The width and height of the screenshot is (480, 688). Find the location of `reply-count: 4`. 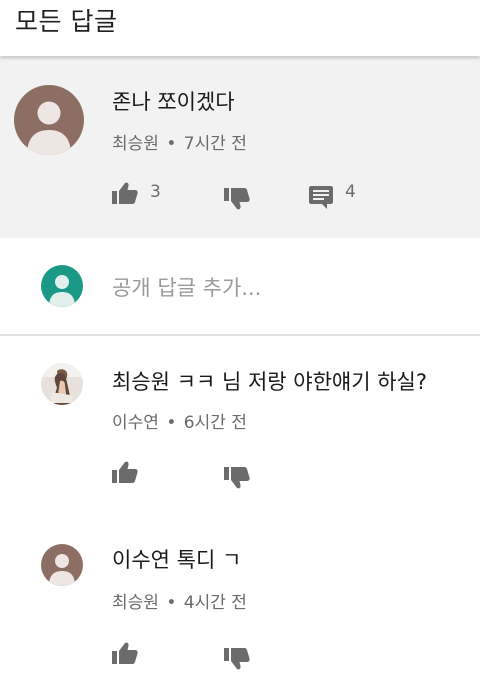

reply-count: 4 is located at coordinates (350, 192).